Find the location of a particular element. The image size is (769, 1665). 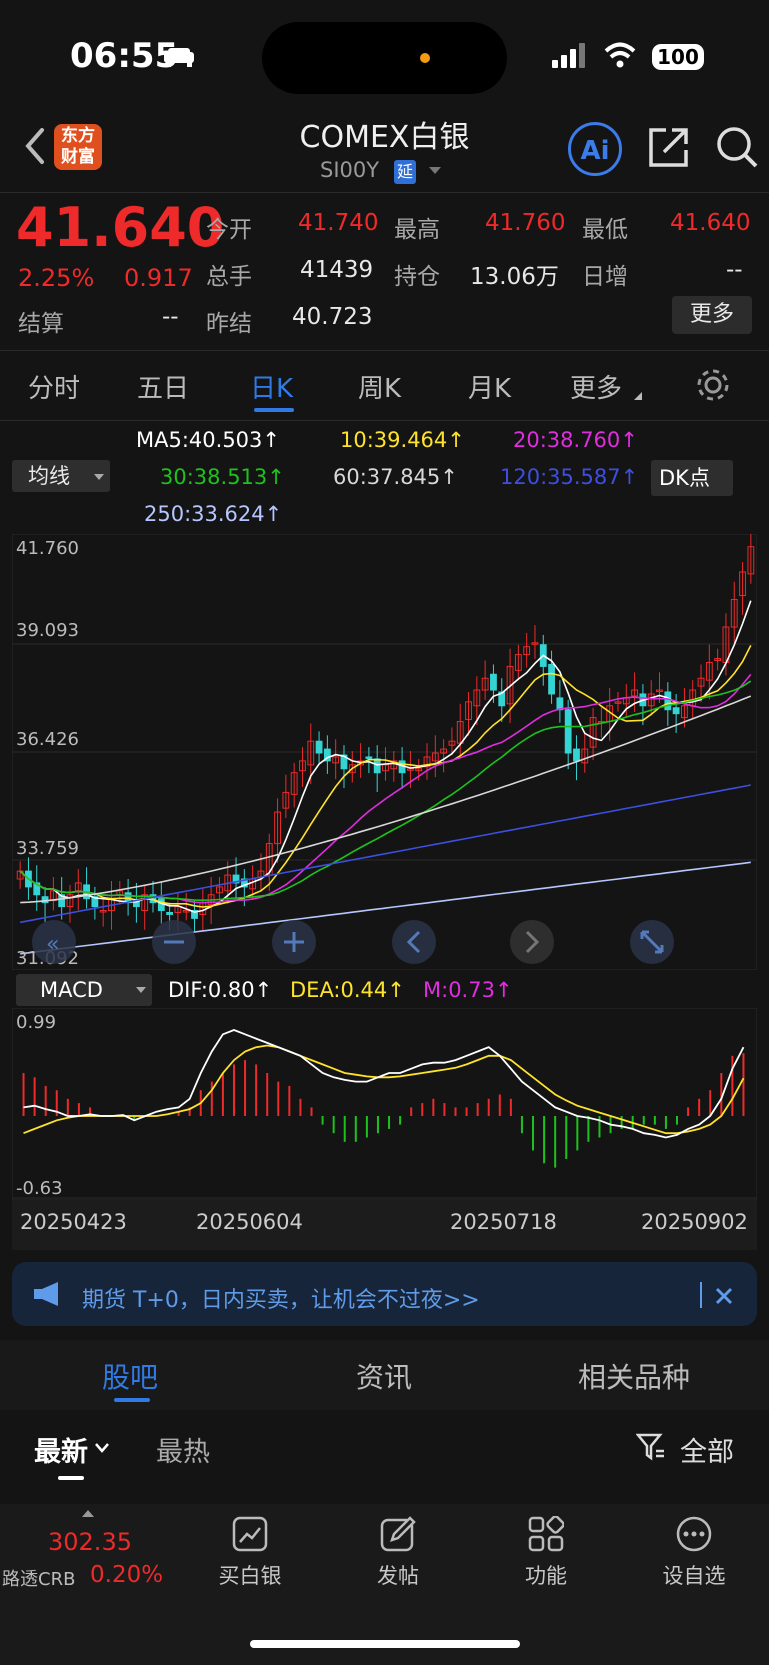

post-button: 发帖 is located at coordinates (398, 1575).